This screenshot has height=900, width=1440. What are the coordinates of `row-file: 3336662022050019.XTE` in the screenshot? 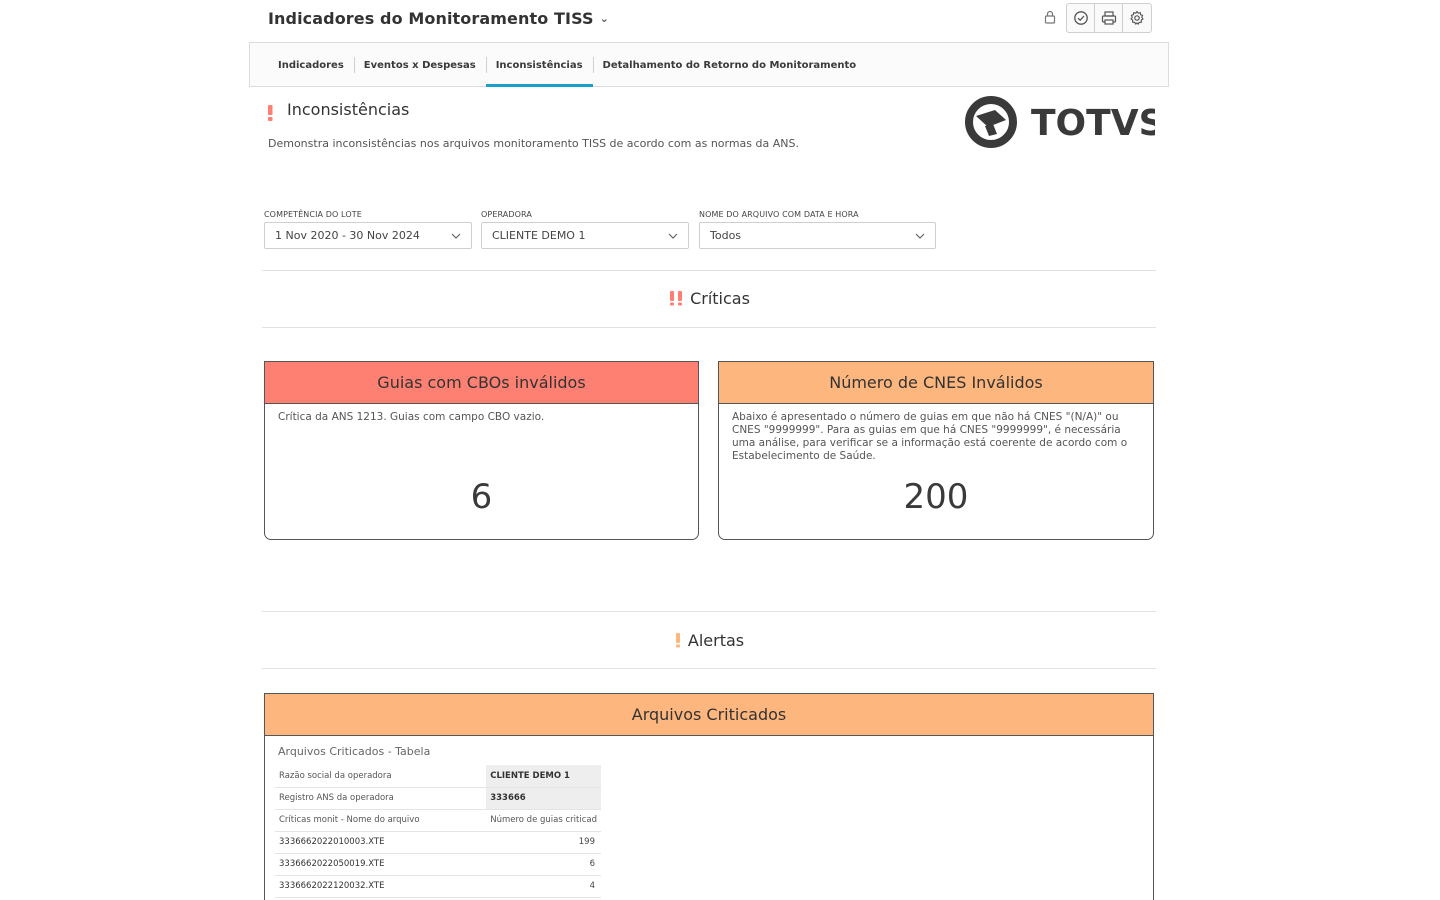 It's located at (381, 864).